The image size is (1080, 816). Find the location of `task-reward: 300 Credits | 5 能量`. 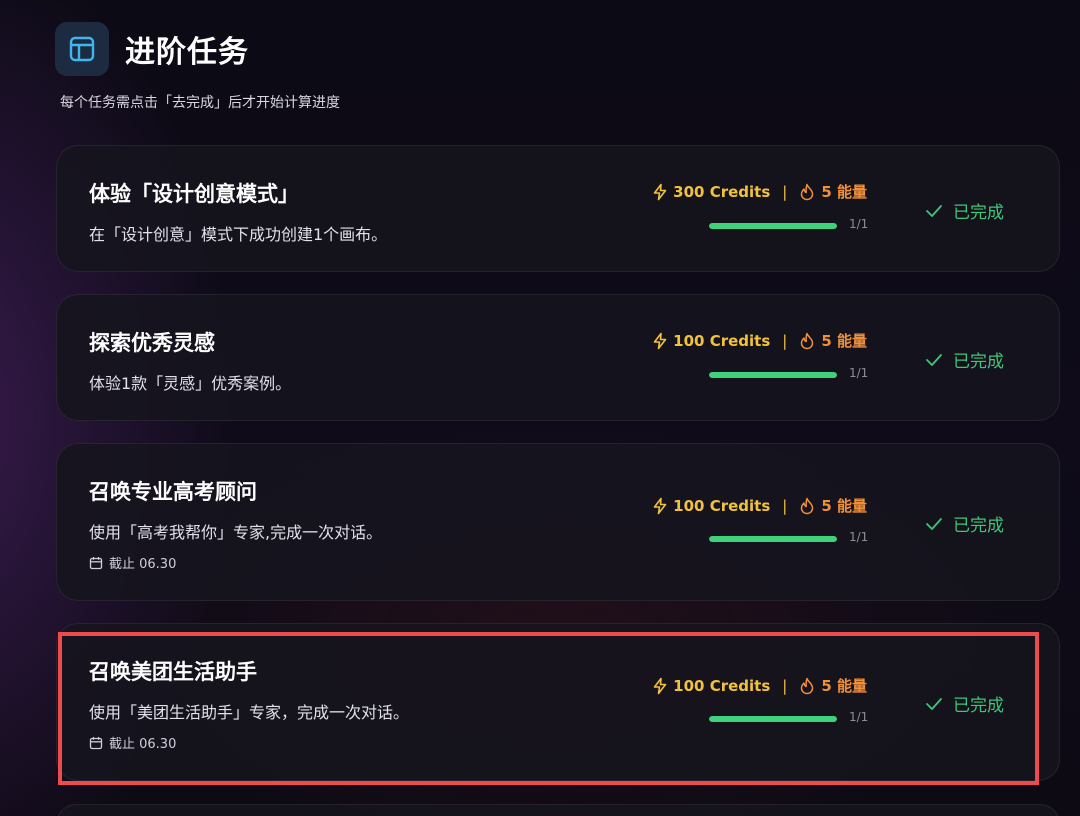

task-reward: 300 Credits | 5 能量 is located at coordinates (759, 191).